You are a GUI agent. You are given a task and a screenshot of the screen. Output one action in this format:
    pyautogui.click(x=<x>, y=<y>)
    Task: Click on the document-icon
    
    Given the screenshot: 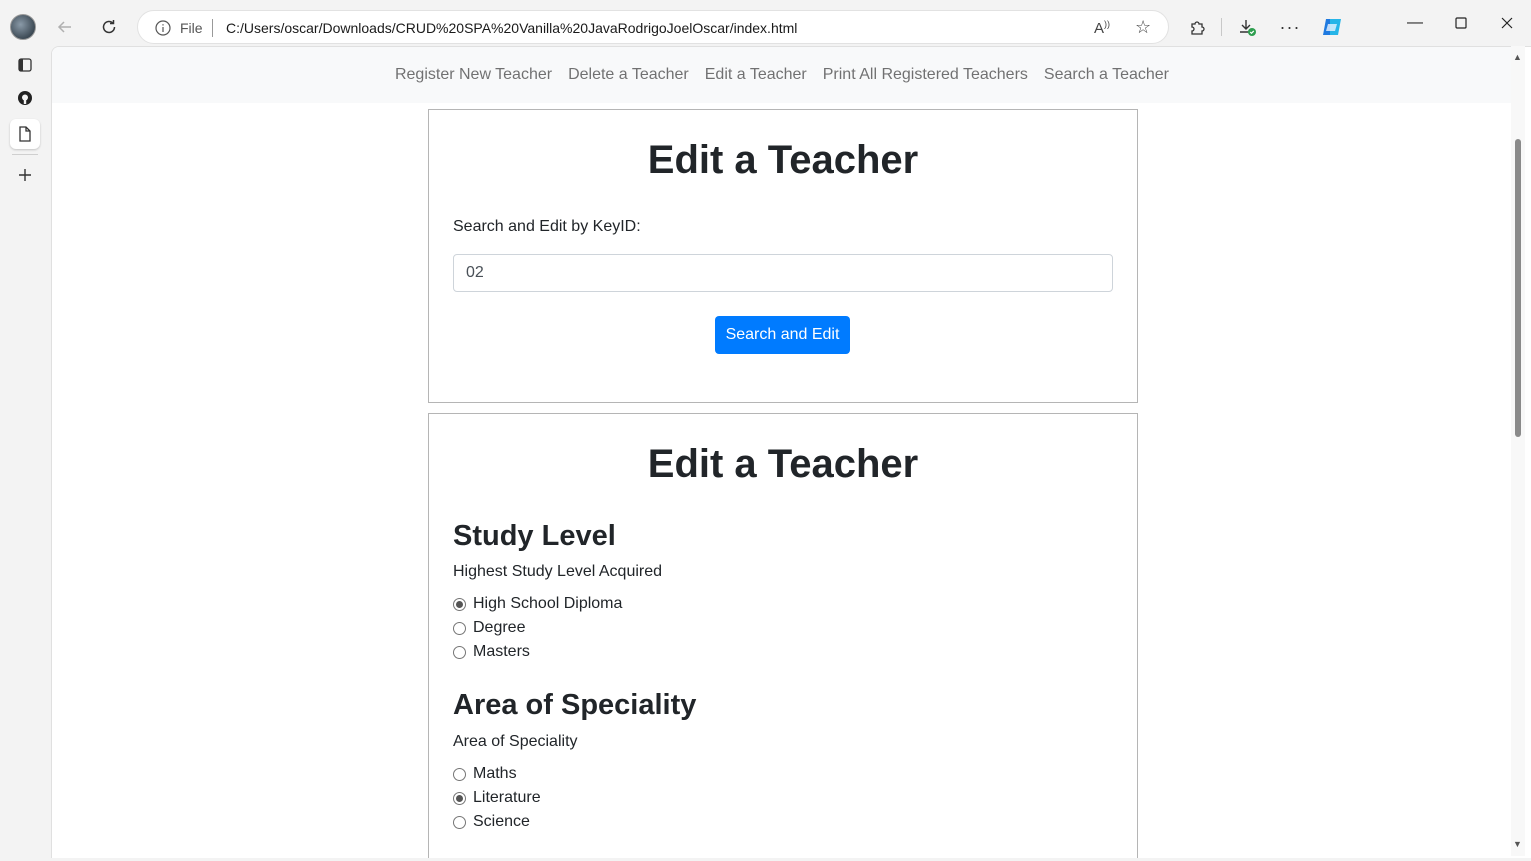 What is the action you would take?
    pyautogui.click(x=25, y=134)
    